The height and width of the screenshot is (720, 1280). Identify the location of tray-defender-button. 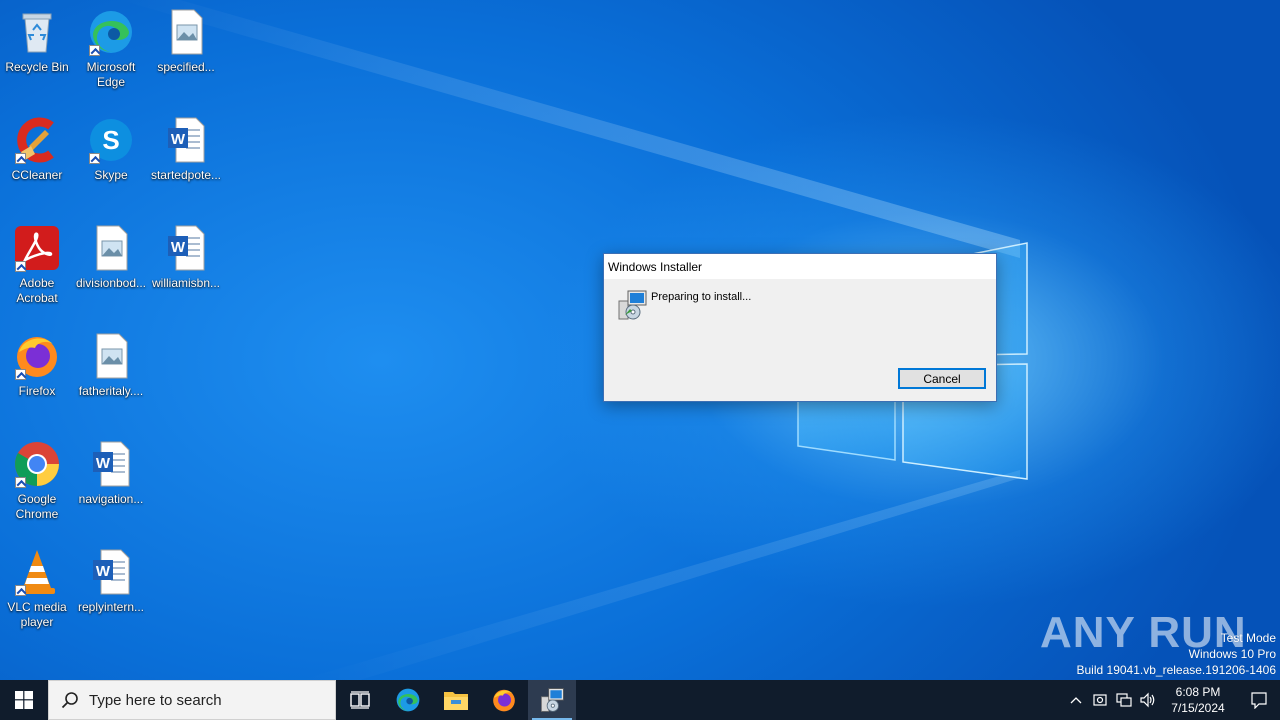
(1100, 700).